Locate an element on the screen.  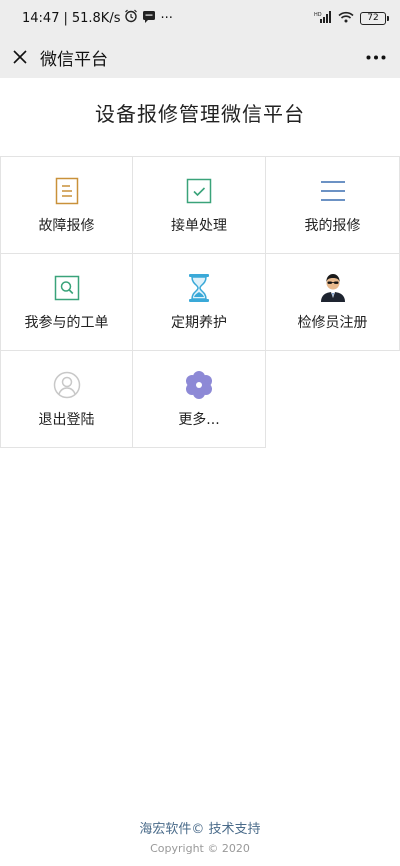
nav-title: 微信平台 is located at coordinates (74, 59).